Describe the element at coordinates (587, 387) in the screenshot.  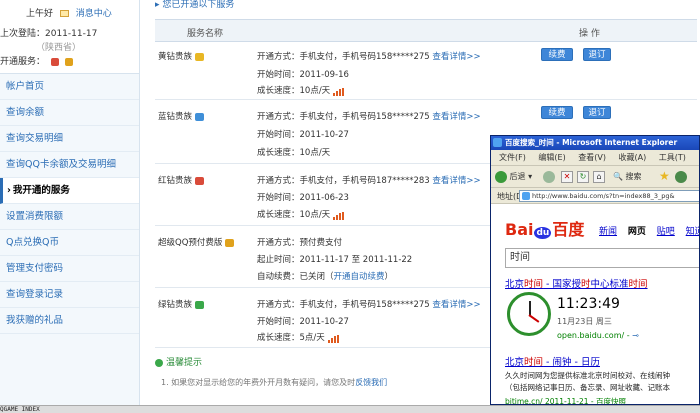
I see `result-snippet-line-2: （包括网络记事日历、备忘录、网址收藏、记账本` at that location.